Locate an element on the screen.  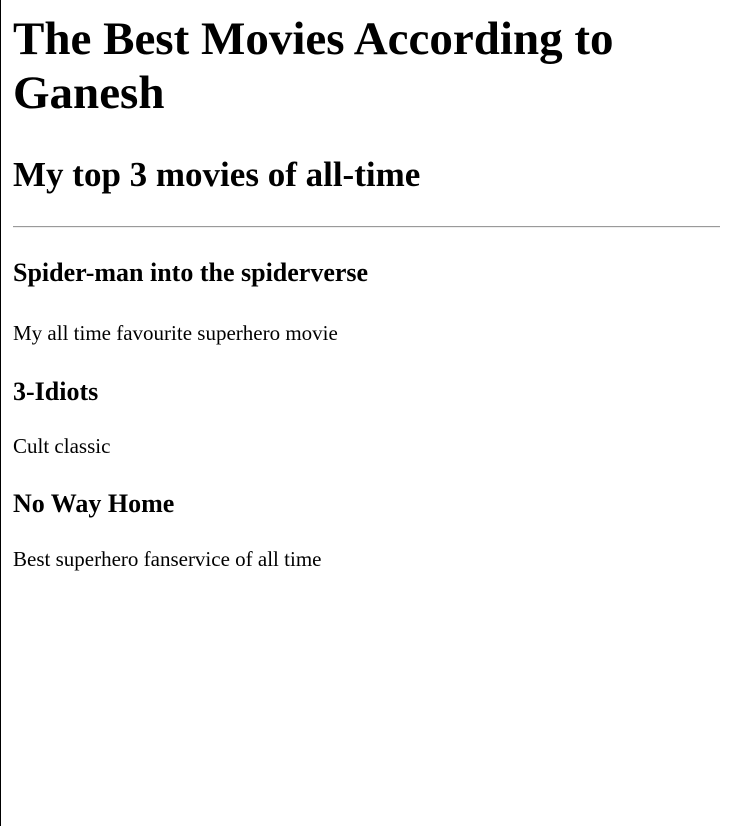
movie-title: 3-Idiots is located at coordinates (56, 391).